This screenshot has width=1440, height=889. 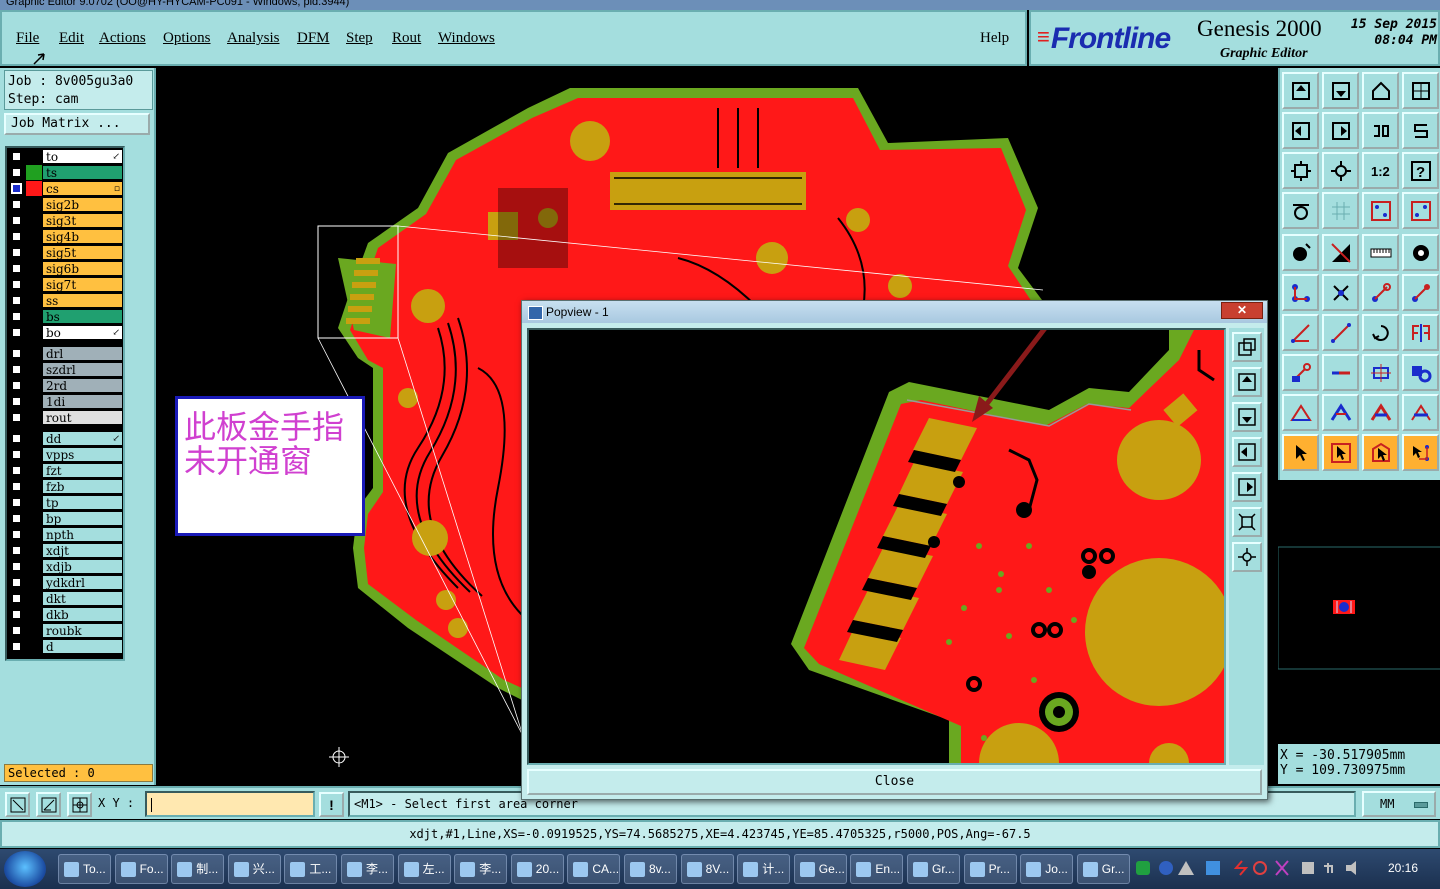 I want to click on move-button, so click(x=1380, y=292).